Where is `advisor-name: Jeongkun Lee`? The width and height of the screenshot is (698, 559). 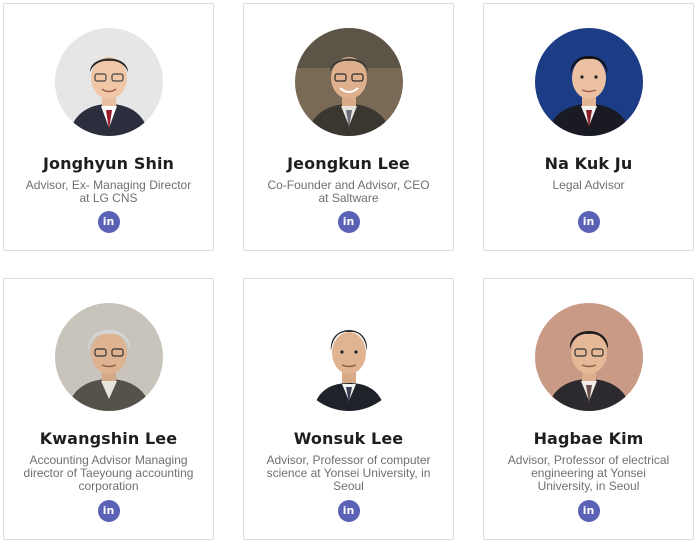 advisor-name: Jeongkun Lee is located at coordinates (348, 163).